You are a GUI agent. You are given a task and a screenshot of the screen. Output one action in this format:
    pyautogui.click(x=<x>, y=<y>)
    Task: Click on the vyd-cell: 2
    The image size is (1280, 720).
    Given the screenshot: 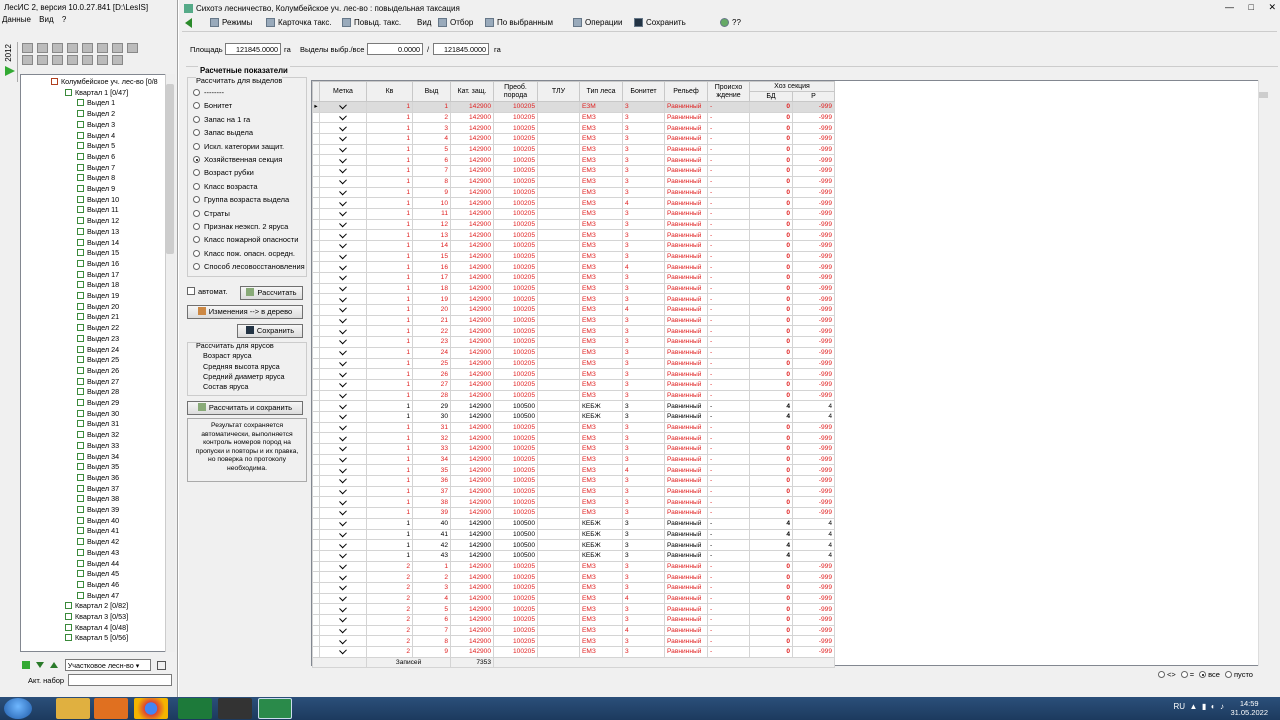 What is the action you would take?
    pyautogui.click(x=431, y=577)
    